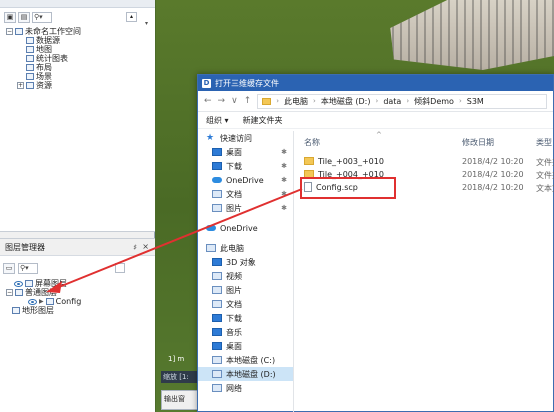  Describe the element at coordinates (351, 161) in the screenshot. I see `file-name: Tile_+003_+010` at that location.